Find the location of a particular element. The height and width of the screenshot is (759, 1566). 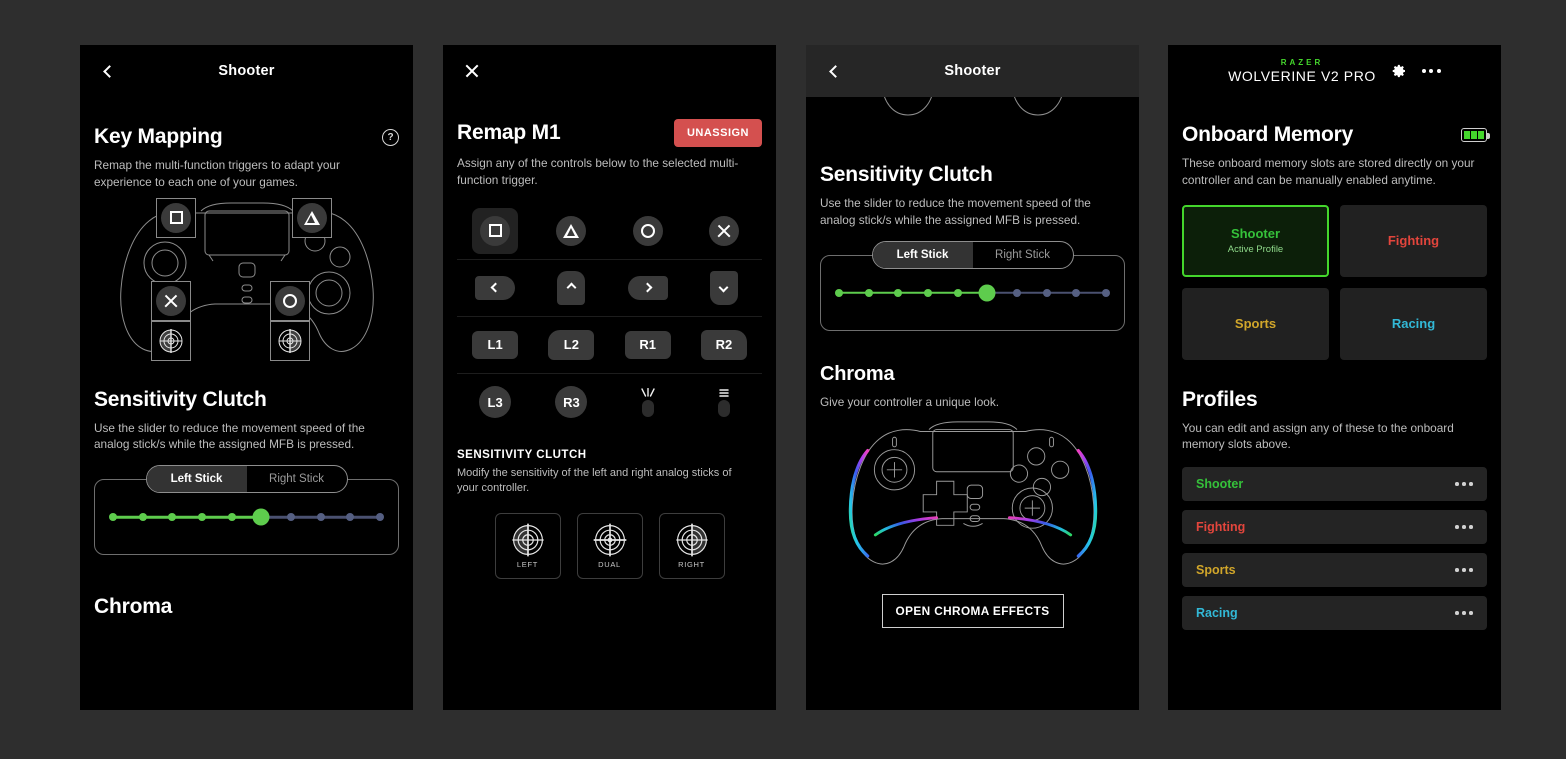

badge-m1-square is located at coordinates (176, 217).